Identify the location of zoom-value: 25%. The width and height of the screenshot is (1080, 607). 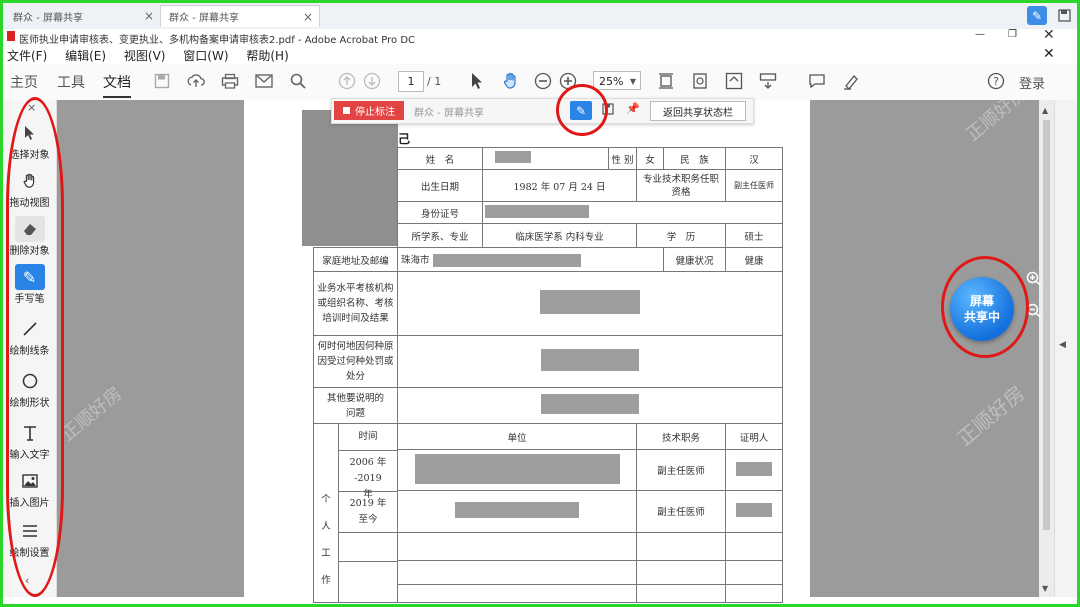
(611, 81).